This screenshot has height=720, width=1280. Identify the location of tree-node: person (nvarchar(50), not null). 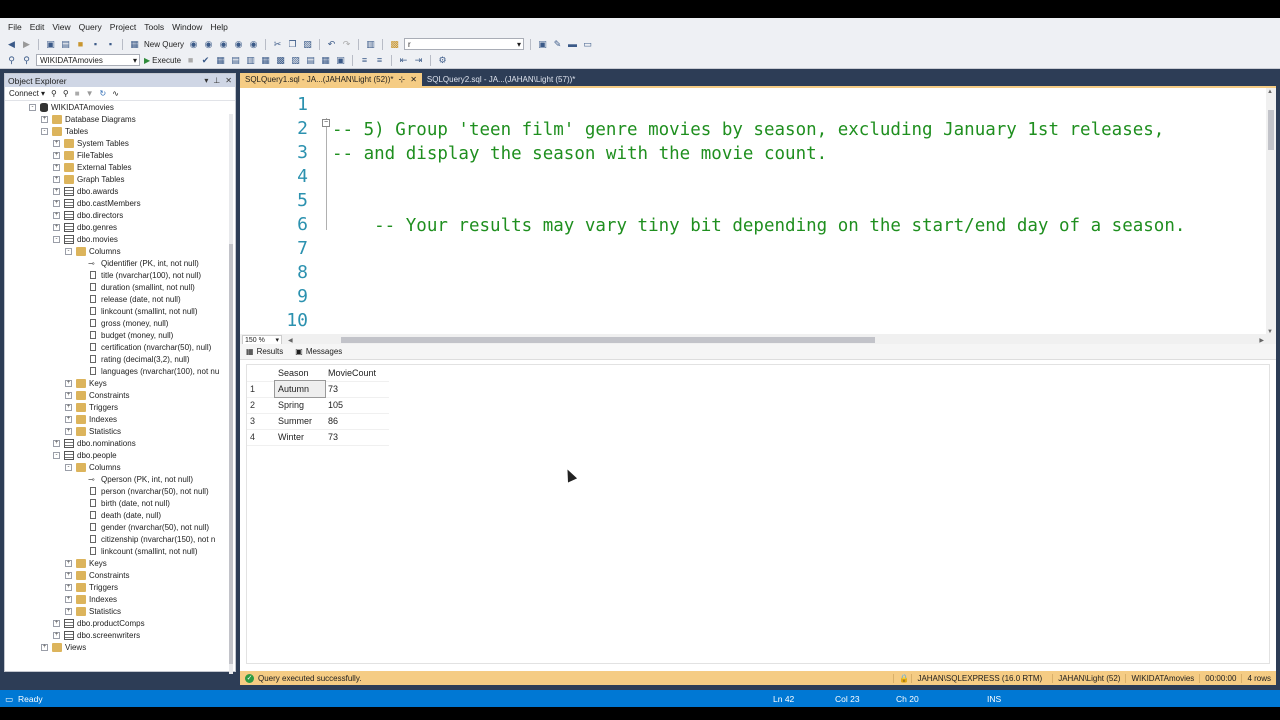
(143, 491).